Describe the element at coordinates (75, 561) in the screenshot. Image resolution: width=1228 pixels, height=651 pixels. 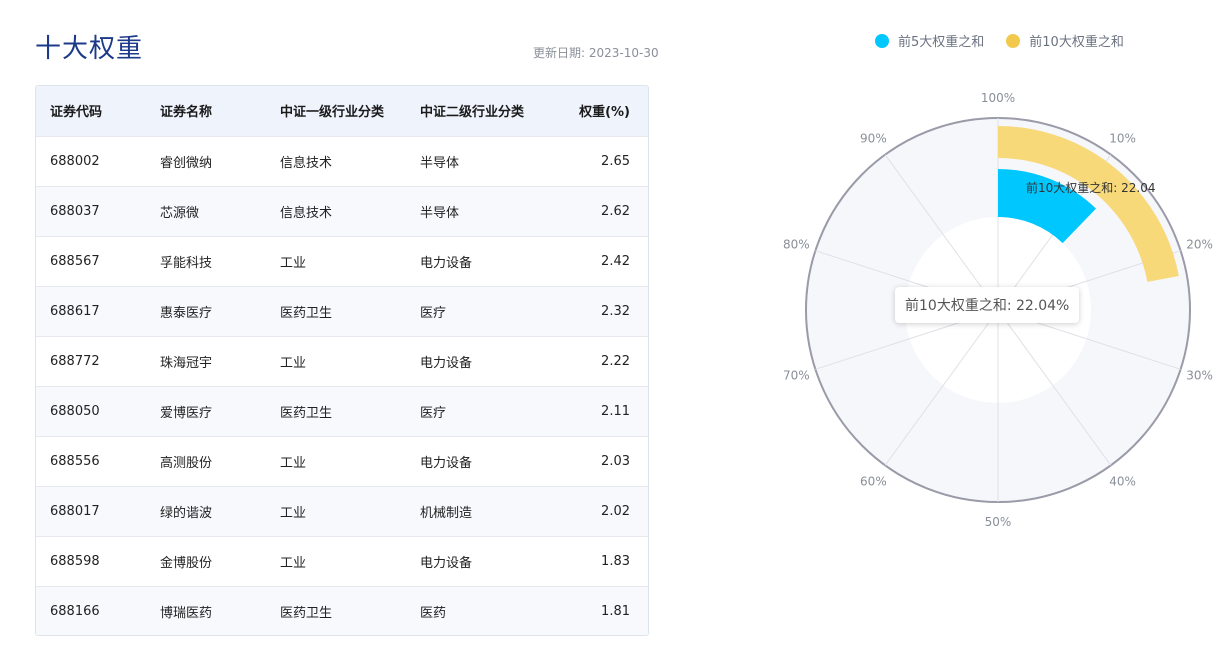
I see `cell-code: 688598` at that location.